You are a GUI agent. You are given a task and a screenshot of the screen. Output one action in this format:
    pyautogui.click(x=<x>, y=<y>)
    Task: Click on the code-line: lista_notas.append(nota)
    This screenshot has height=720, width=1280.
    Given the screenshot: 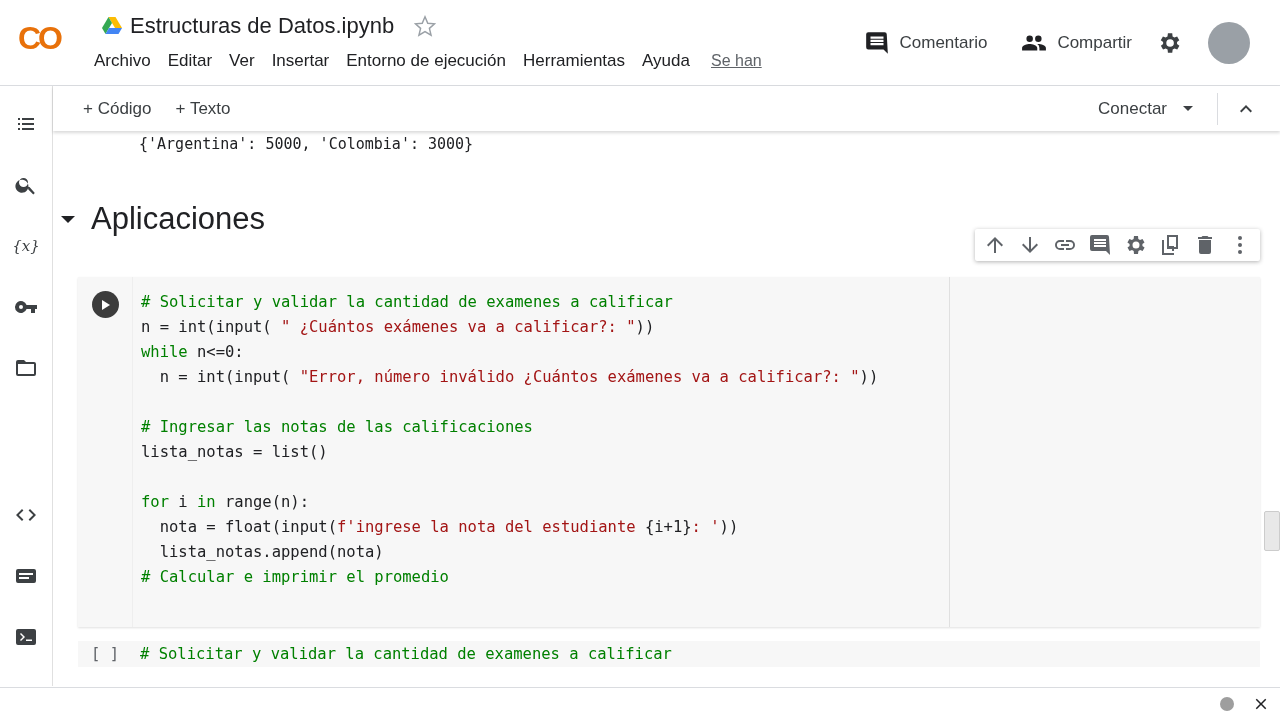 What is the action you would take?
    pyautogui.click(x=271, y=552)
    